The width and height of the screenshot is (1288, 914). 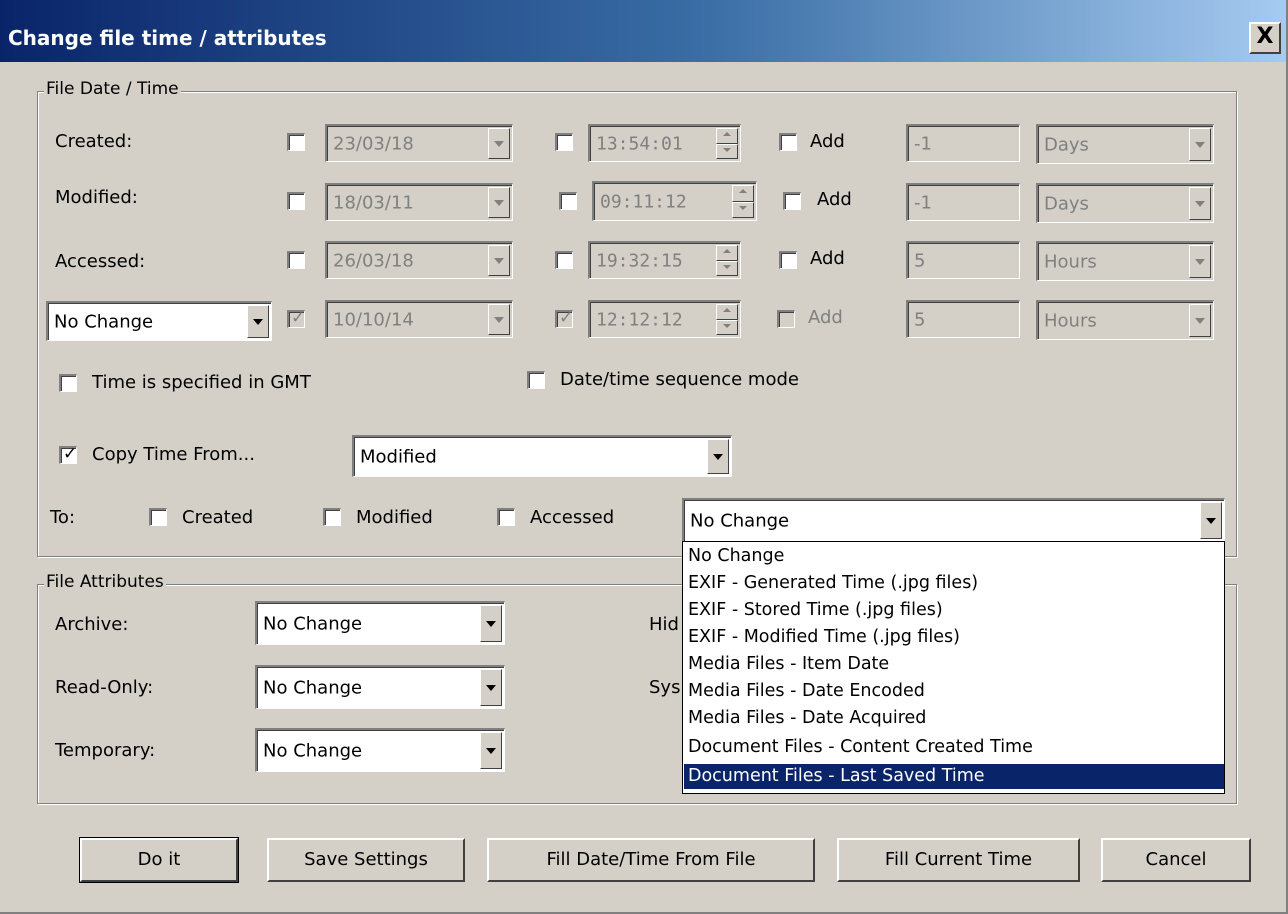 What do you see at coordinates (963, 202) in the screenshot?
I see `modified-add-input: -1` at bounding box center [963, 202].